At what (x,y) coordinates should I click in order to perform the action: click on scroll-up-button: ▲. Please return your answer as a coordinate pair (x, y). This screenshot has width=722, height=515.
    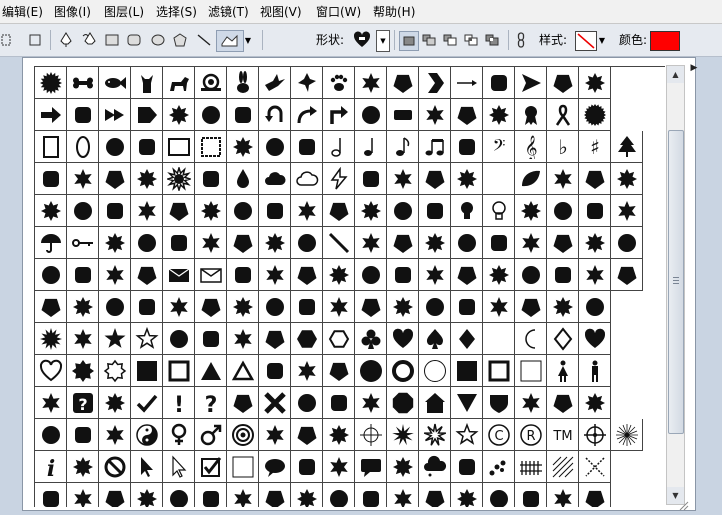
    Looking at the image, I should click on (675, 74).